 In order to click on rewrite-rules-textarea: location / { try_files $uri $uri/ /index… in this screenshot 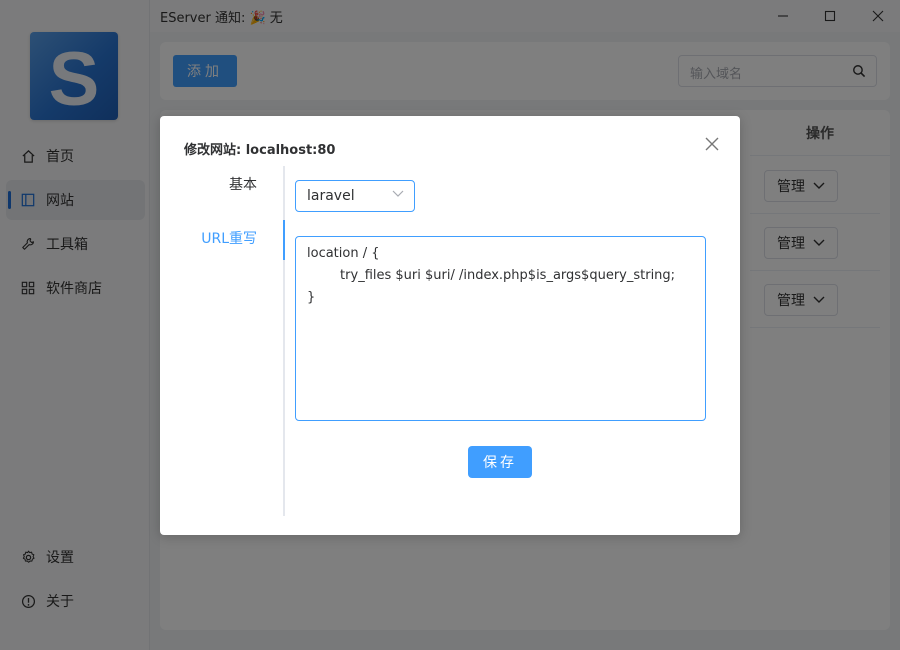, I will do `click(500, 328)`.